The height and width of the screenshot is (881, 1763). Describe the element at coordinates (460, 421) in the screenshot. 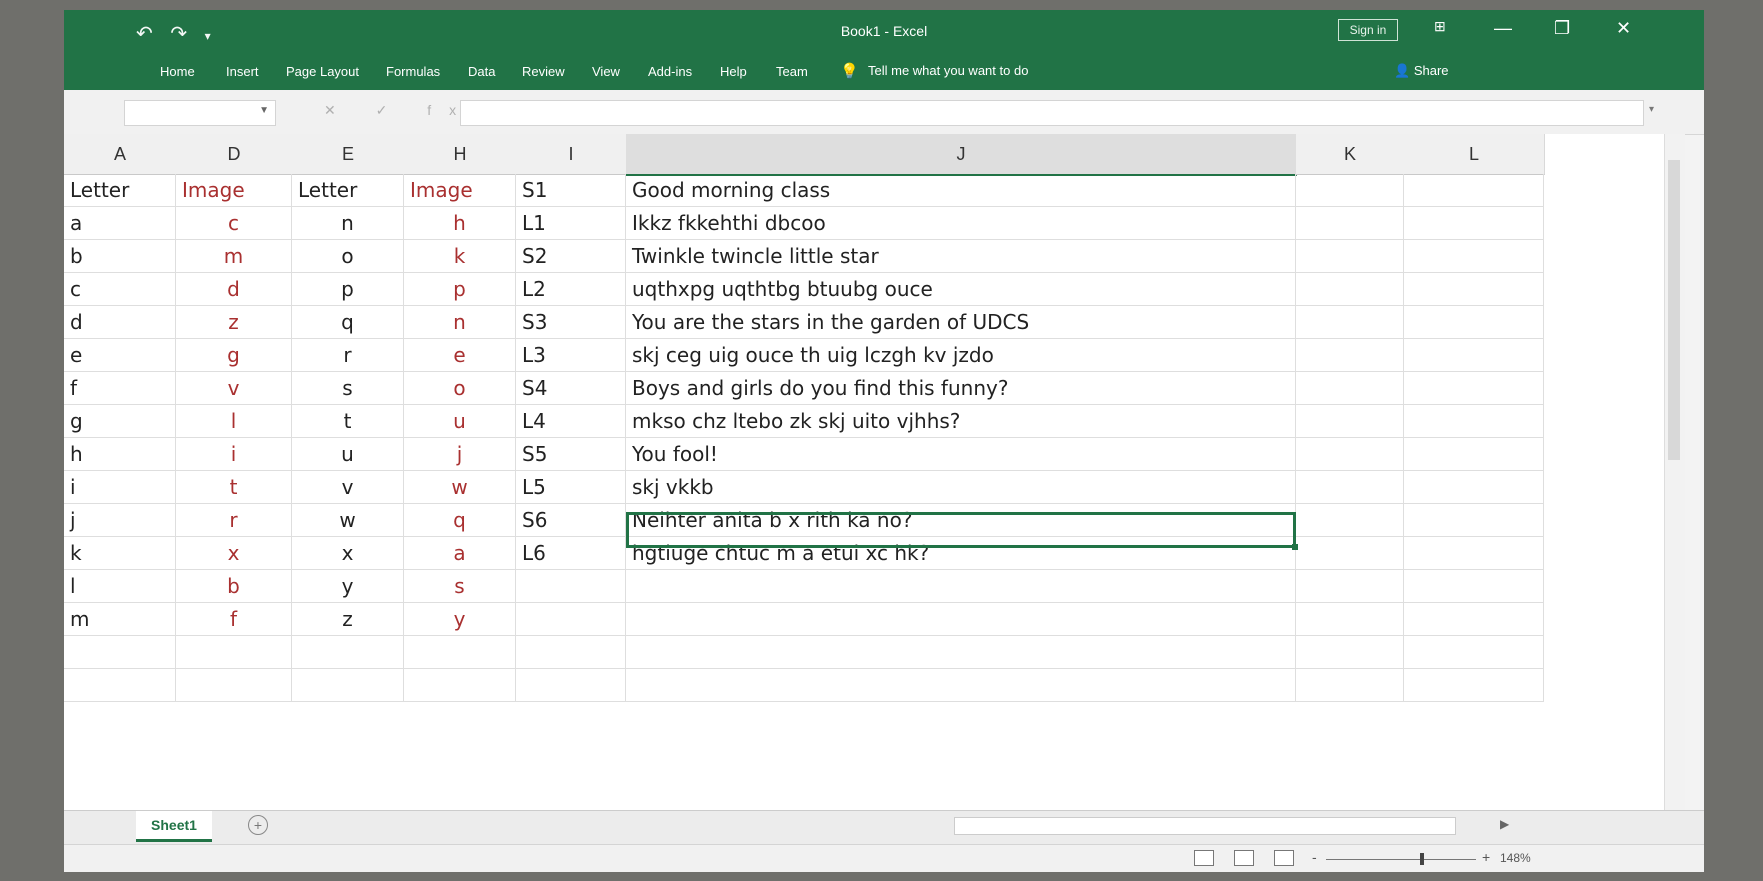

I see `cell-h-8: u` at that location.